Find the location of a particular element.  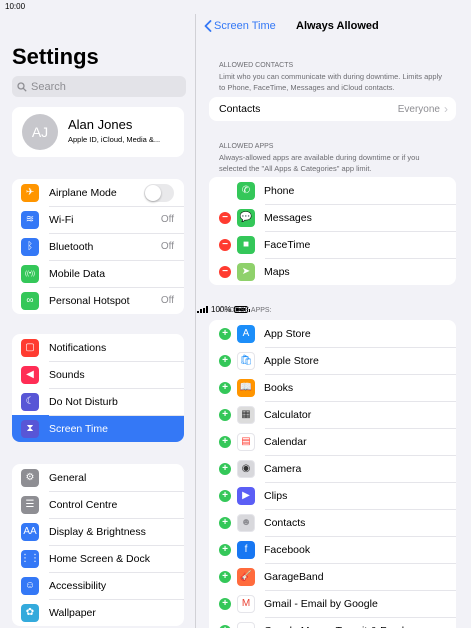

sidebar-item-wallpaper: ✿ Wallpaper is located at coordinates (98, 612).